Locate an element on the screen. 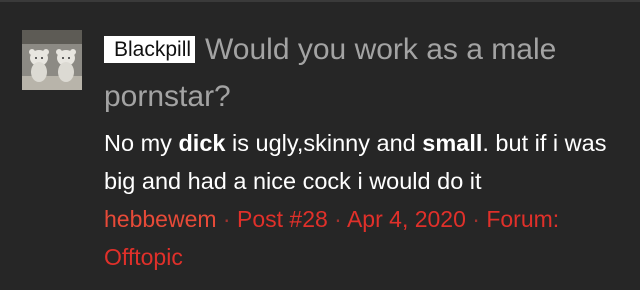  snippet-text: No my is located at coordinates (141, 143).